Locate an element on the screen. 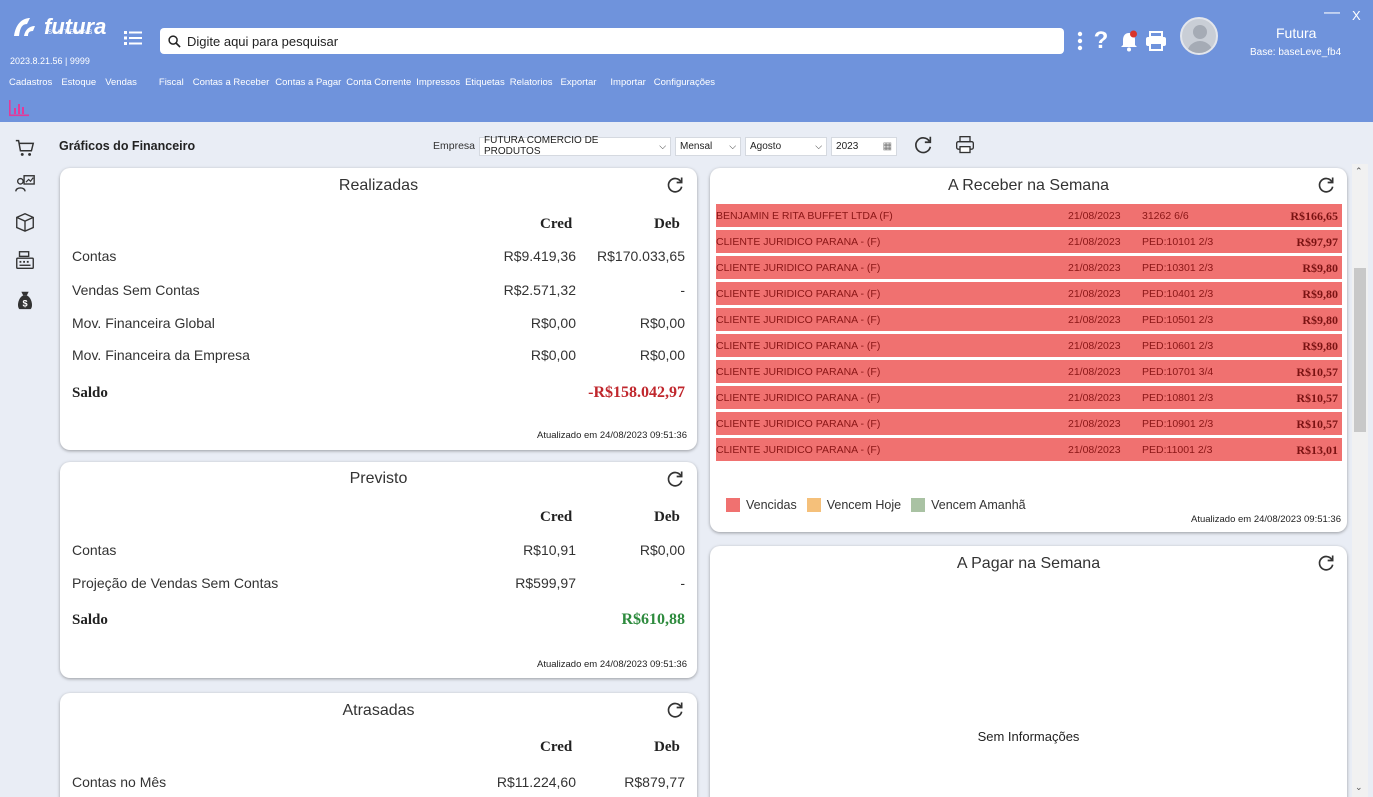  menu-item-configuracoes: Configurações is located at coordinates (684, 82).